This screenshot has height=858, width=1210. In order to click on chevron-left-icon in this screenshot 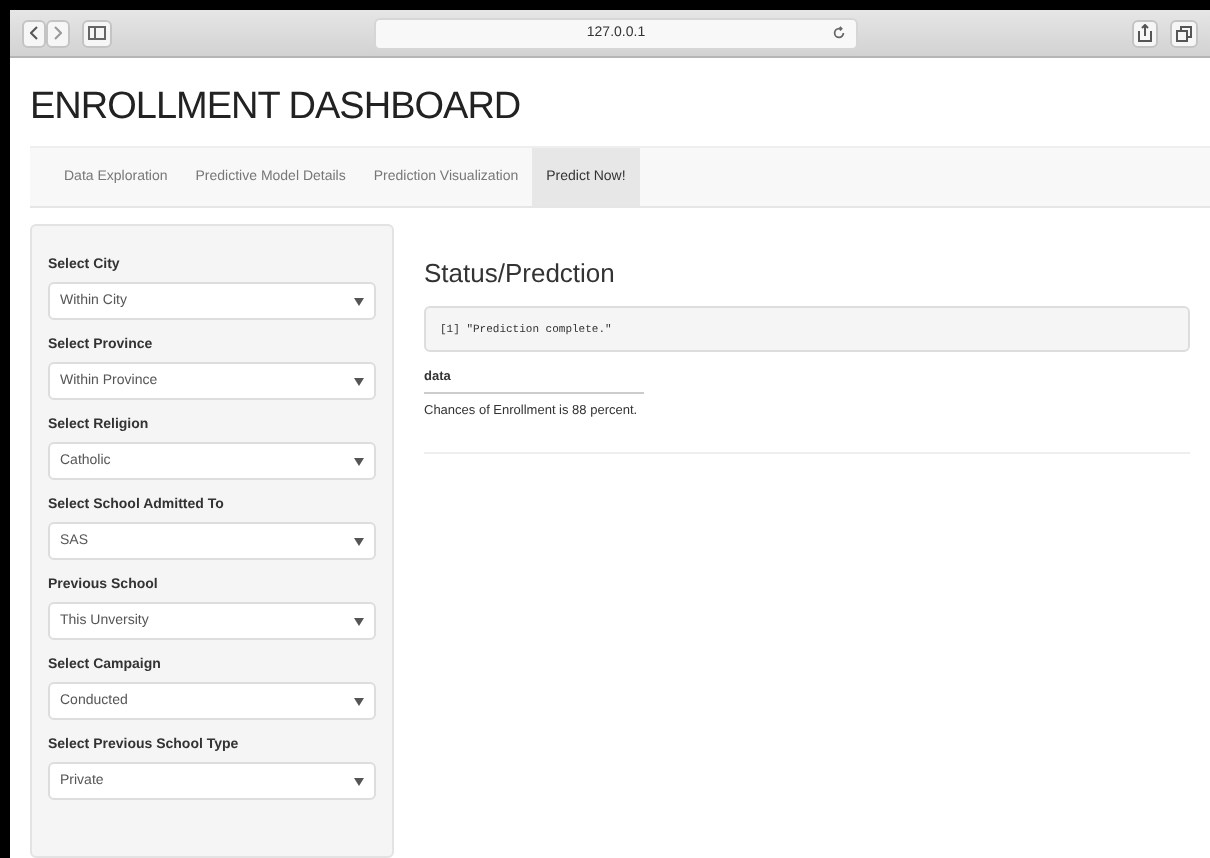, I will do `click(34, 33)`.